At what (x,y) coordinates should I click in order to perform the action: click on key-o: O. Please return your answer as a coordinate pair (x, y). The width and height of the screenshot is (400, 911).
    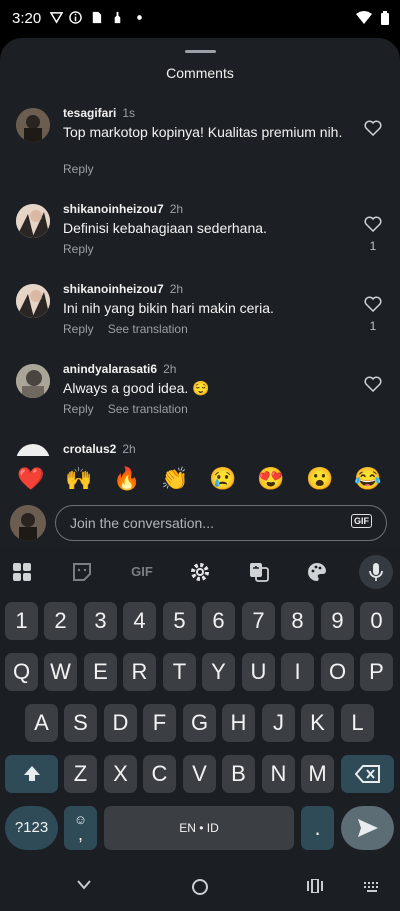
    Looking at the image, I should click on (337, 672).